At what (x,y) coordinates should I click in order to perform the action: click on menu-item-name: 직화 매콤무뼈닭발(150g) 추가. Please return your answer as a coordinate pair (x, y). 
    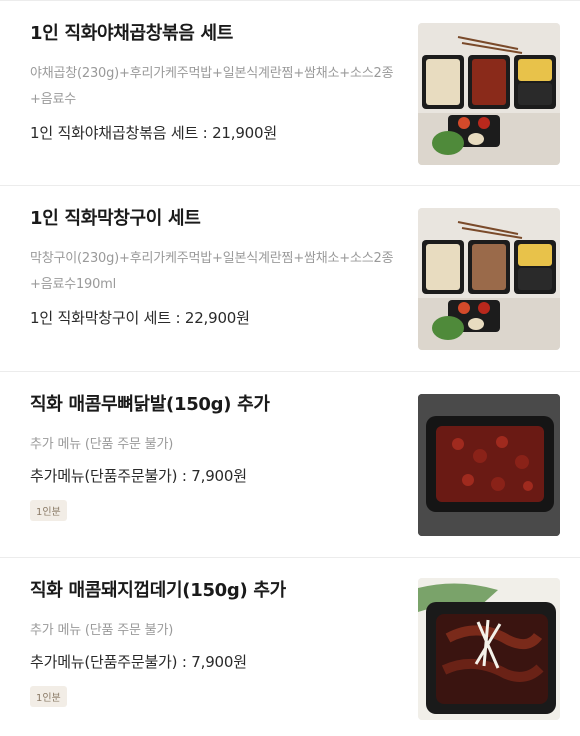
    Looking at the image, I should click on (150, 404).